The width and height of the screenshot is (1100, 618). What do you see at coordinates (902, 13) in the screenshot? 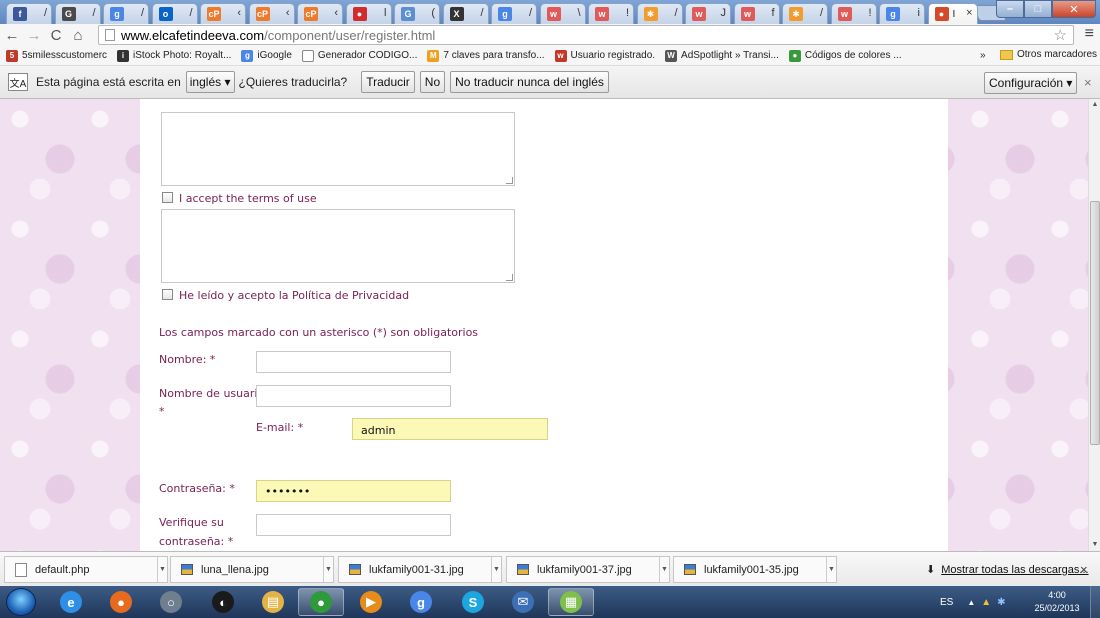
I see `browser-tab: gi` at bounding box center [902, 13].